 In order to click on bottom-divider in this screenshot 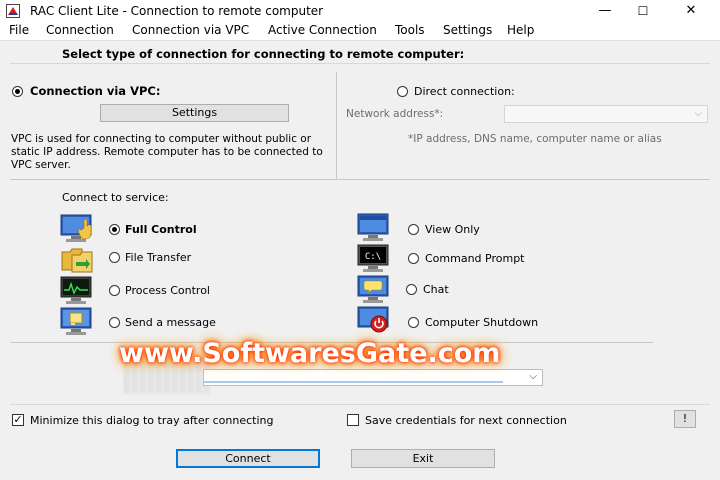, I will do `click(360, 404)`.